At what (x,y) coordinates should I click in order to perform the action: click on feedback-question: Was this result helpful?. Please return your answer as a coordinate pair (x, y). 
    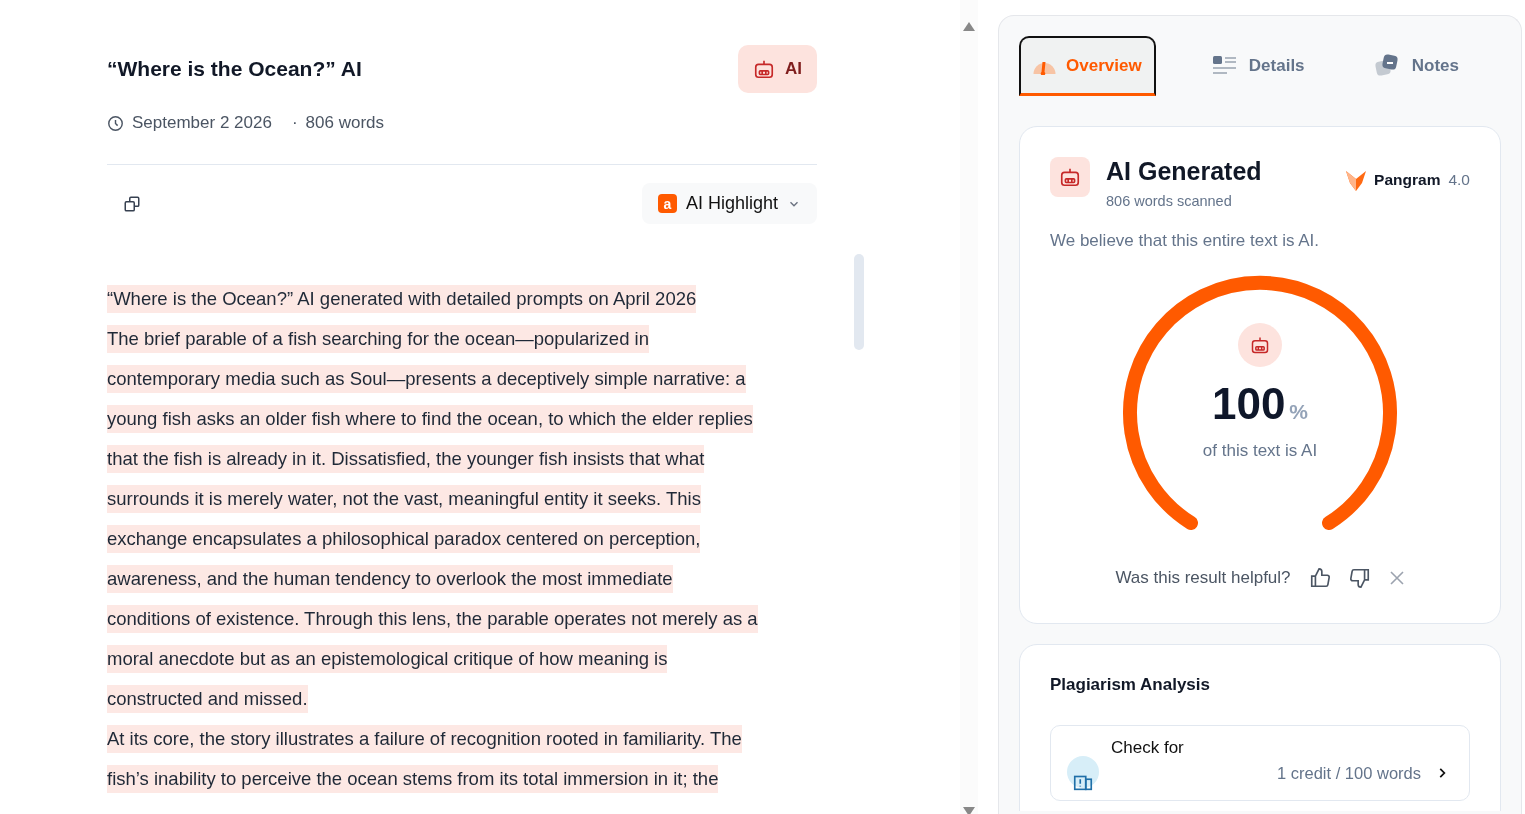
    Looking at the image, I should click on (1203, 578).